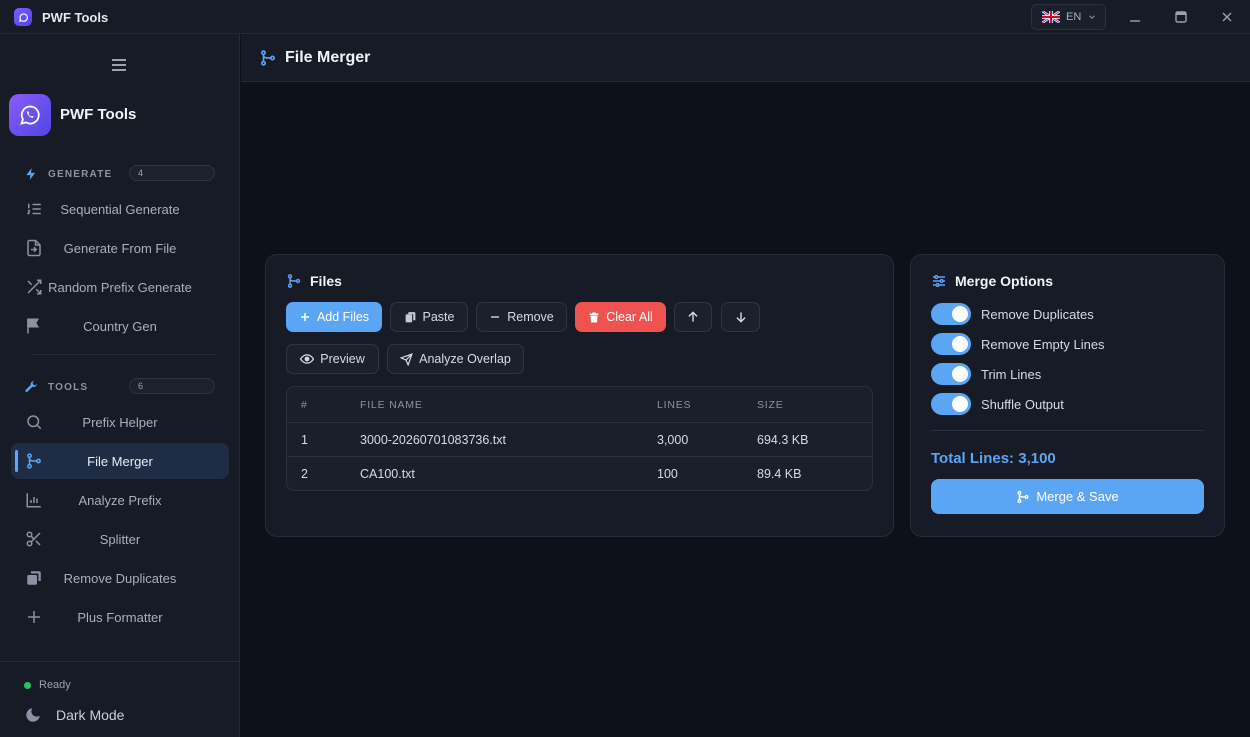 The image size is (1250, 737). Describe the element at coordinates (123, 354) in the screenshot. I see `sidebar-divider` at that location.